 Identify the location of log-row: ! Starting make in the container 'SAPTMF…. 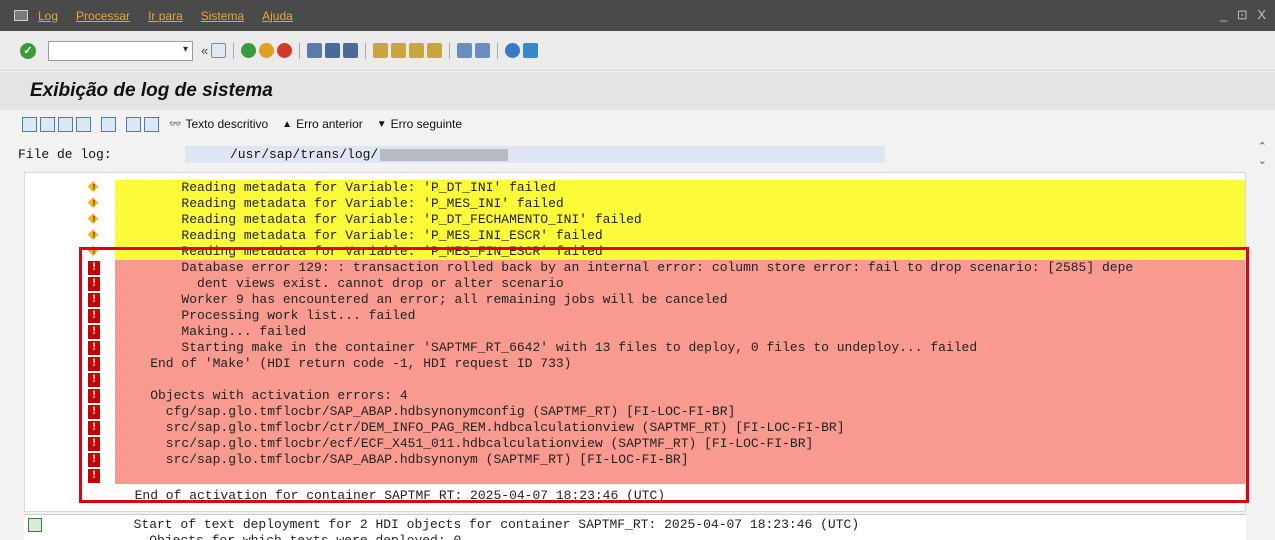
(636, 348).